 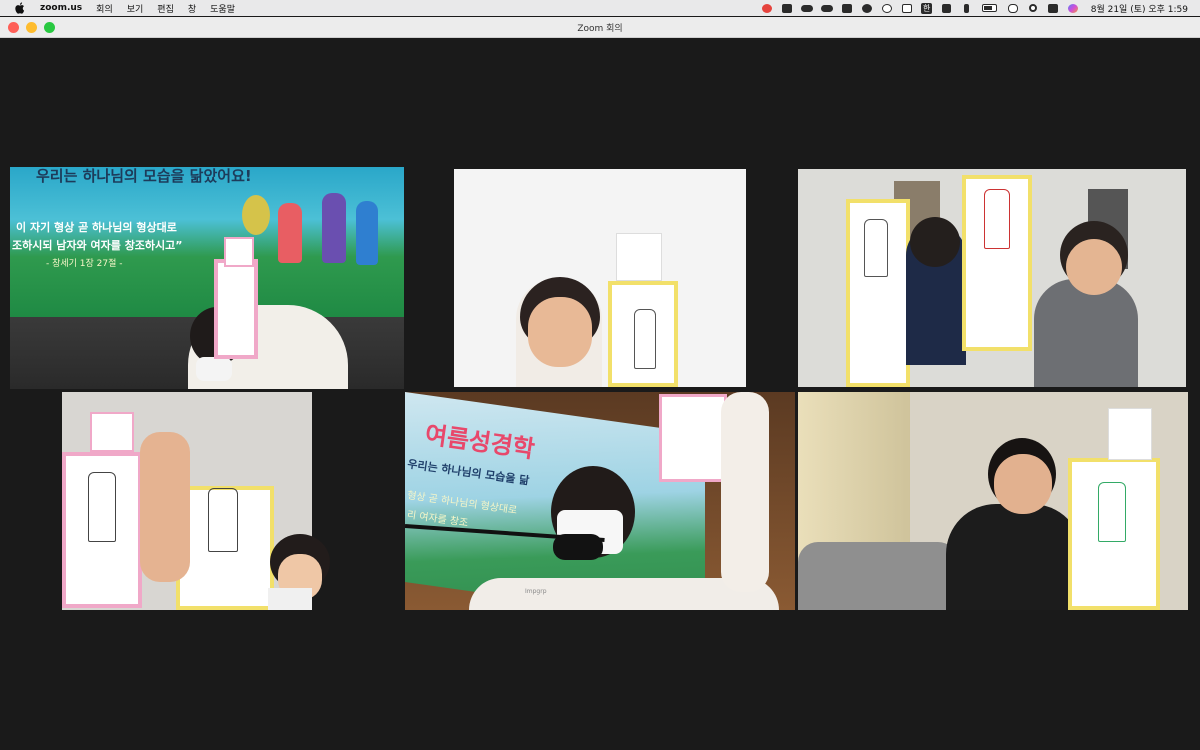 I want to click on window-titlebar: Zoom 회의, so click(x=600, y=27).